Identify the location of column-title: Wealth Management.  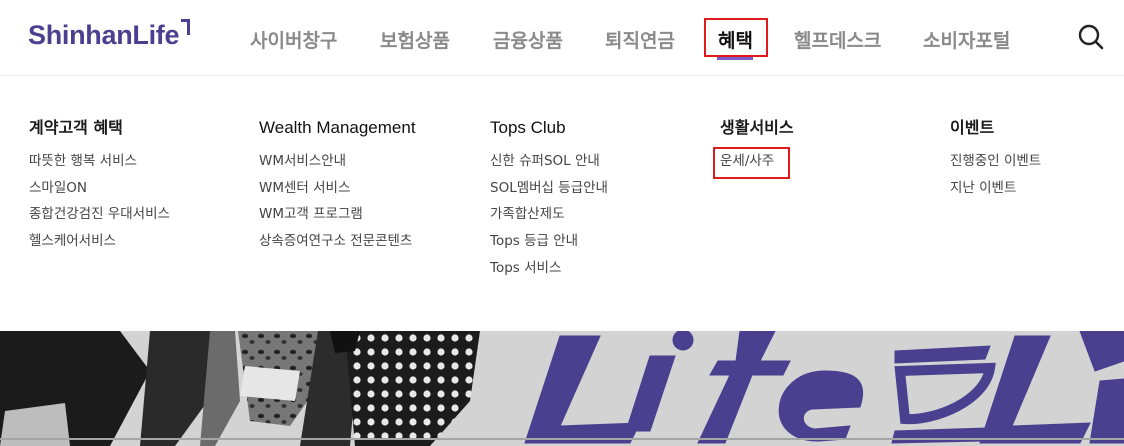
(337, 127).